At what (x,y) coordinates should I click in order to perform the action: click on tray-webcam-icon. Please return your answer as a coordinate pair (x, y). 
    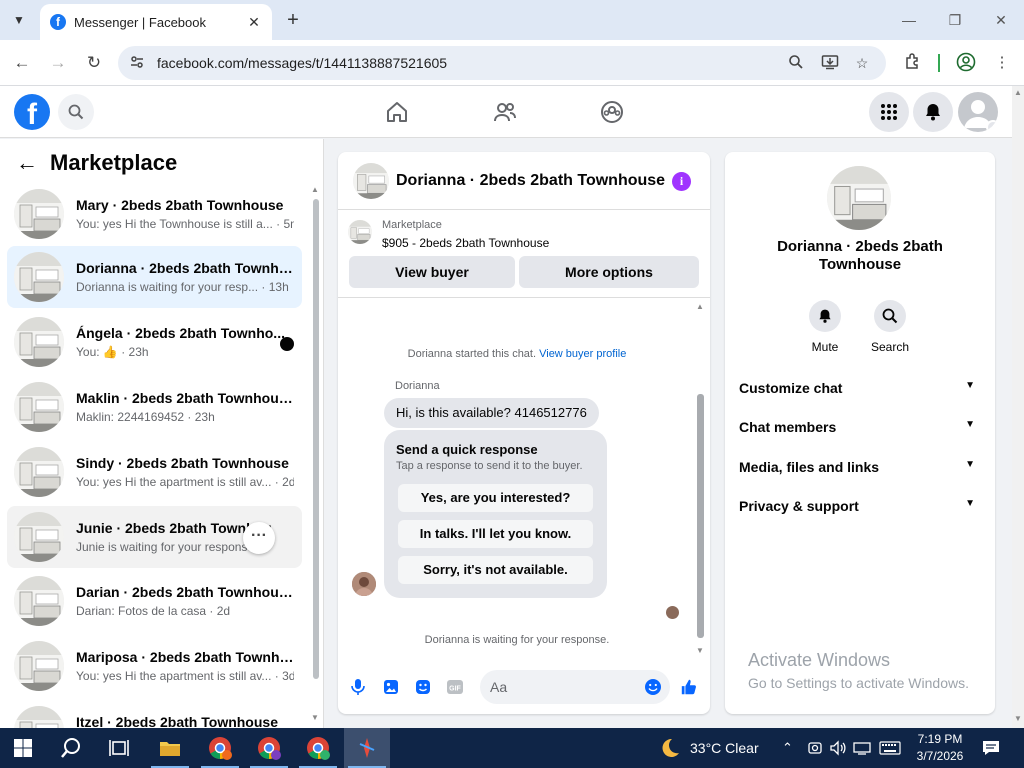
    Looking at the image, I should click on (815, 748).